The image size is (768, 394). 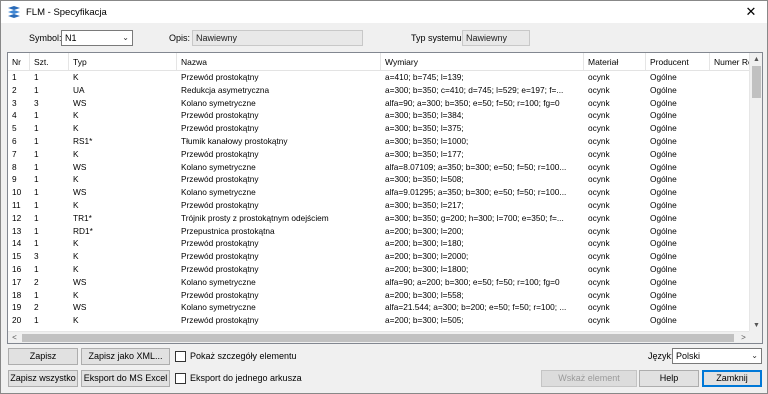 I want to click on horizontal-scrollbar: < >, so click(x=379, y=337).